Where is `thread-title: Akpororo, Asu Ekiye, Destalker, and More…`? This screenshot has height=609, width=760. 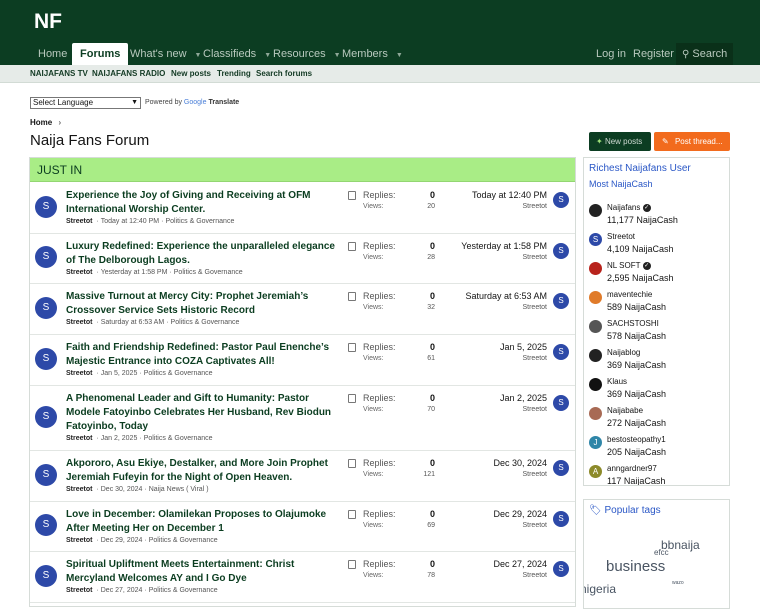 thread-title: Akpororo, Asu Ekiye, Destalker, and More… is located at coordinates (206, 471).